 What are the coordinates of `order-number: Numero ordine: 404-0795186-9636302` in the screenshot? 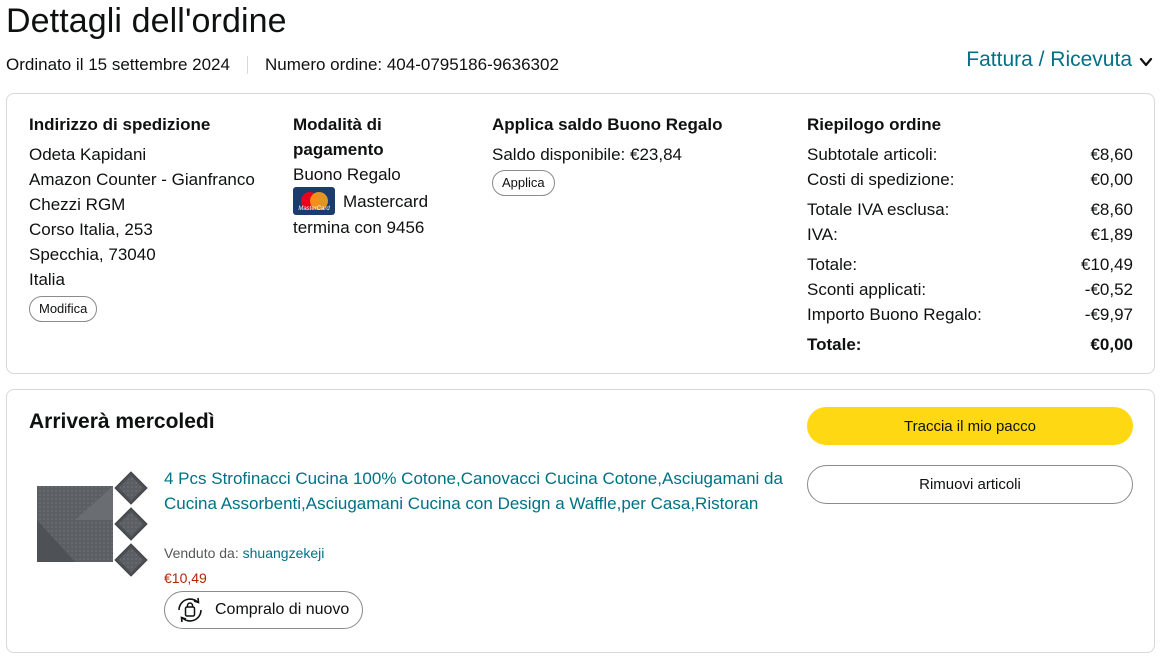 It's located at (411, 64).